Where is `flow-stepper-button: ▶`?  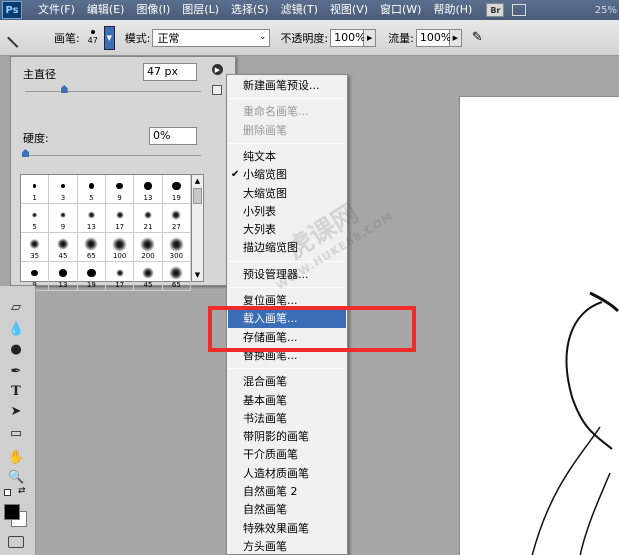 flow-stepper-button: ▶ is located at coordinates (455, 37).